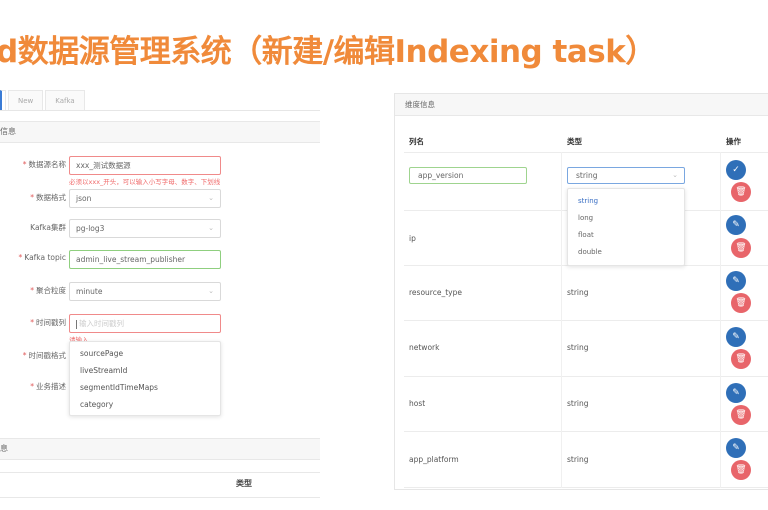 The height and width of the screenshot is (510, 768). Describe the element at coordinates (435, 292) in the screenshot. I see `column-name-cell: resource_type` at that location.